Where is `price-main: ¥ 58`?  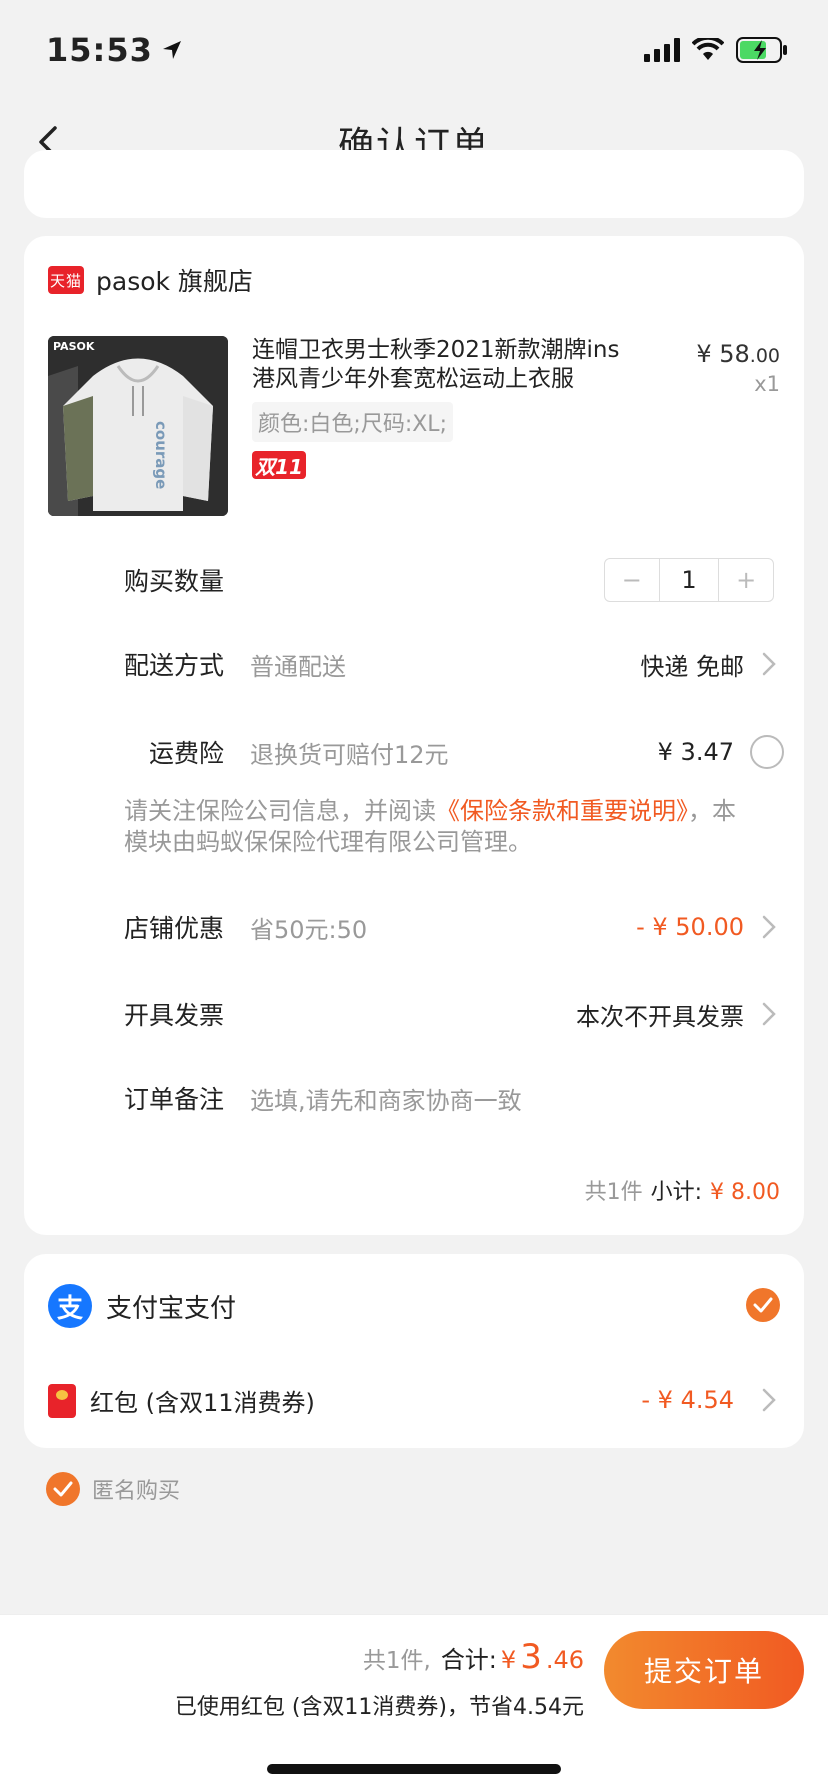
price-main: ¥ 58 is located at coordinates (723, 354).